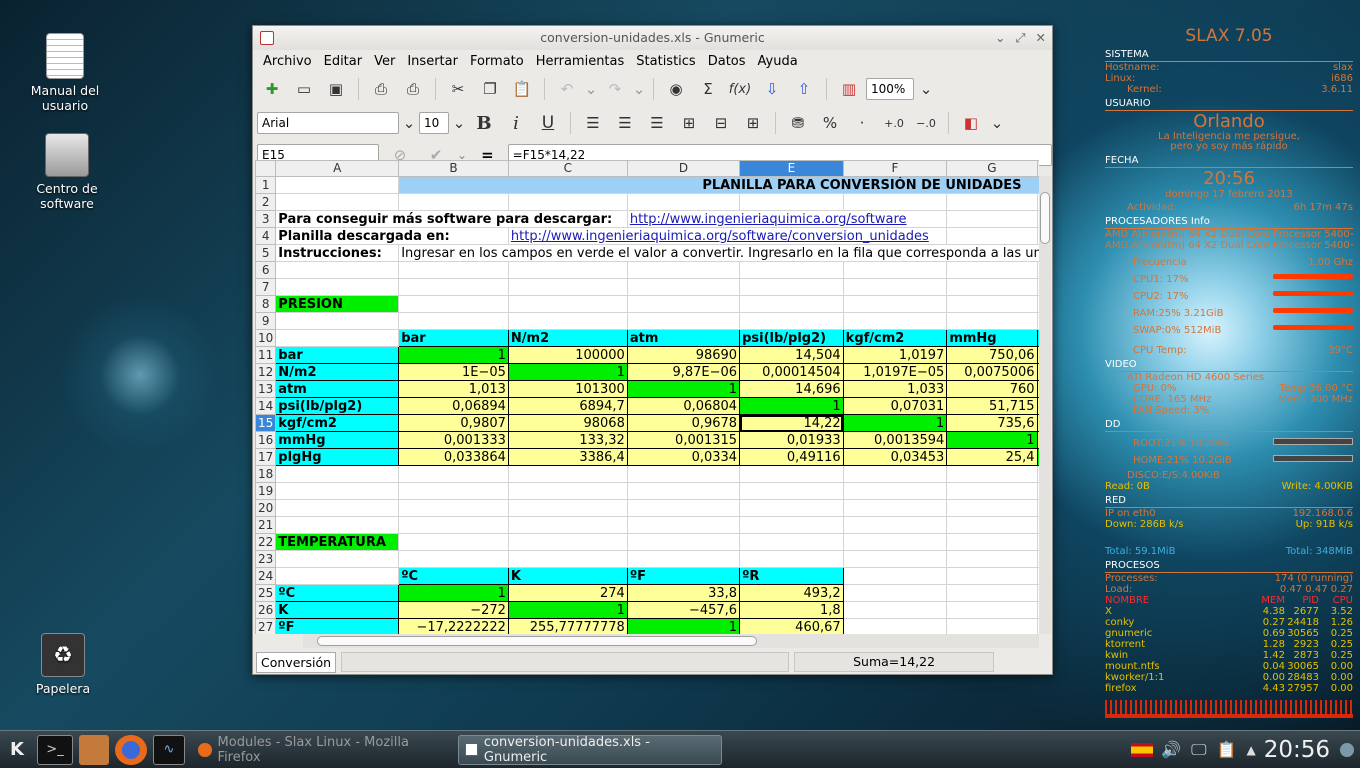  I want to click on tray-expand-icon: ▲, so click(1250, 750).